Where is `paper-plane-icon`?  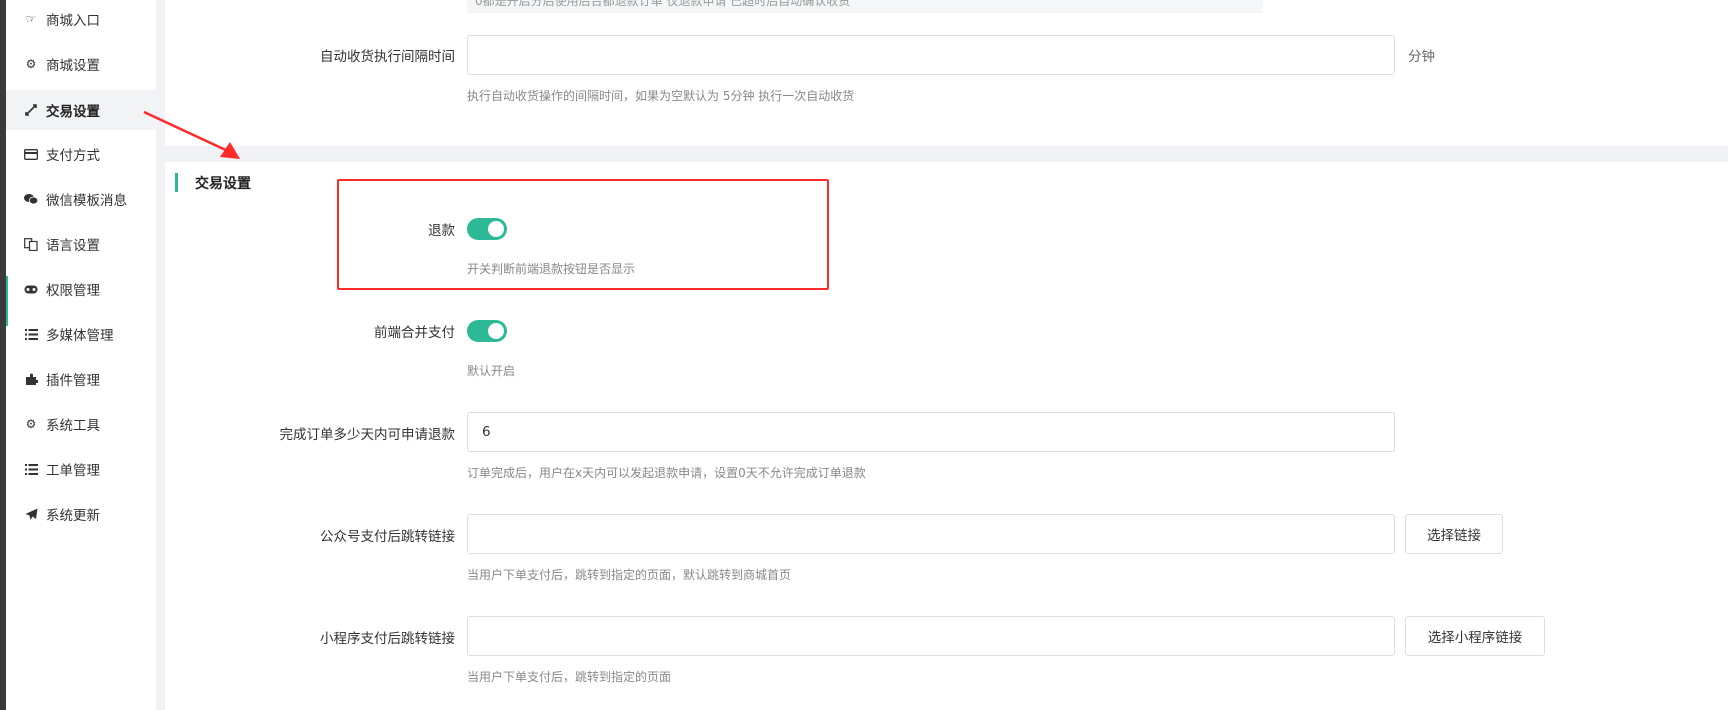
paper-plane-icon is located at coordinates (31, 514).